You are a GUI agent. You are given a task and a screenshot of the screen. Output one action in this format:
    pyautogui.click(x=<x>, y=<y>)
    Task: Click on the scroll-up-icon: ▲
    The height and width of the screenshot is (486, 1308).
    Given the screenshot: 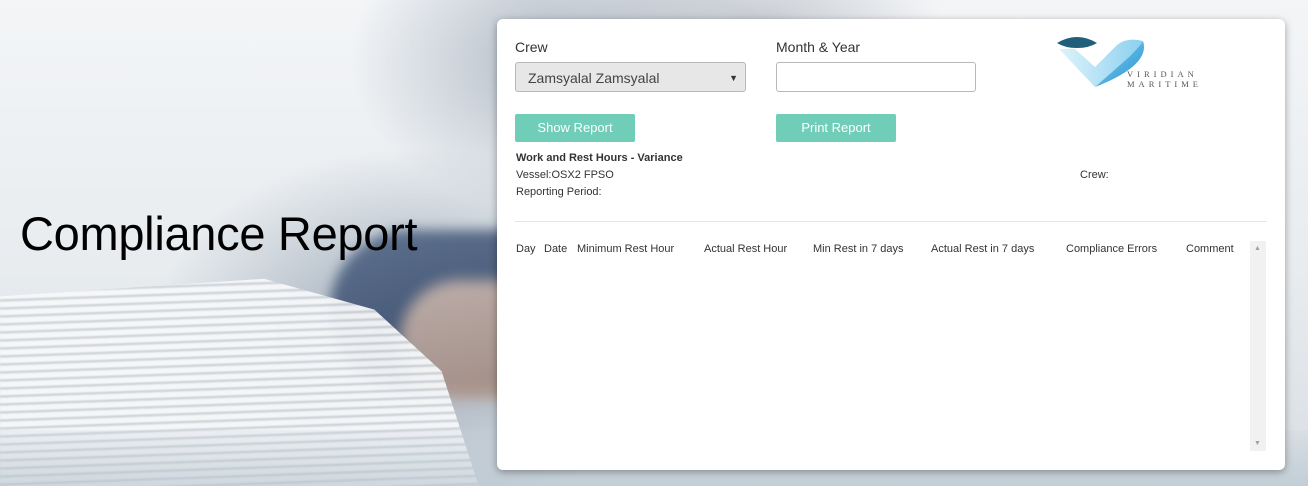 What is the action you would take?
    pyautogui.click(x=1257, y=248)
    